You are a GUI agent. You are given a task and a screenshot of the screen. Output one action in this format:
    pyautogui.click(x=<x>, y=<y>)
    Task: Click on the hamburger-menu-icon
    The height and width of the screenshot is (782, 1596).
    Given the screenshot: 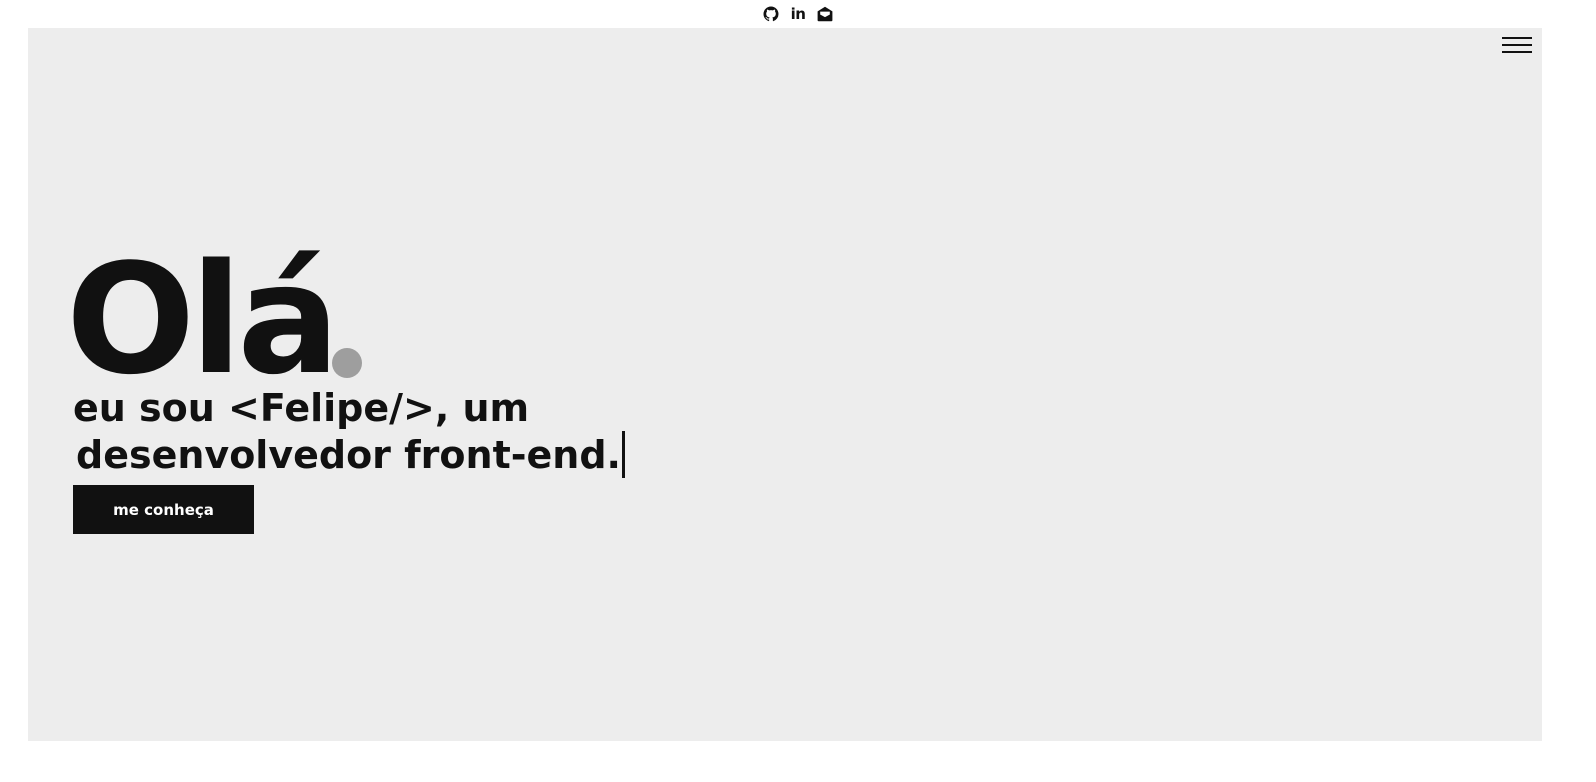 What is the action you would take?
    pyautogui.click(x=1517, y=45)
    